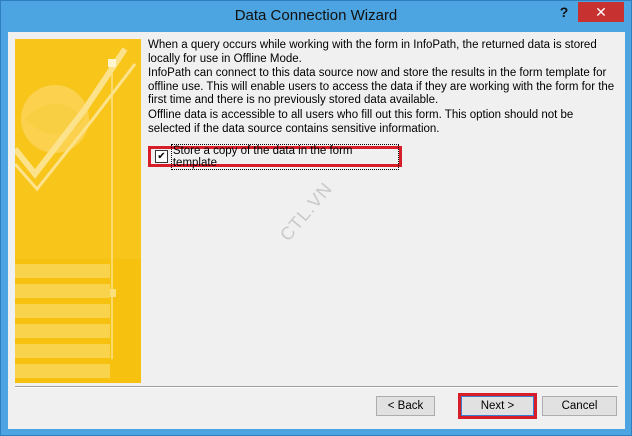 The height and width of the screenshot is (436, 632). I want to click on button-divider, so click(316, 387).